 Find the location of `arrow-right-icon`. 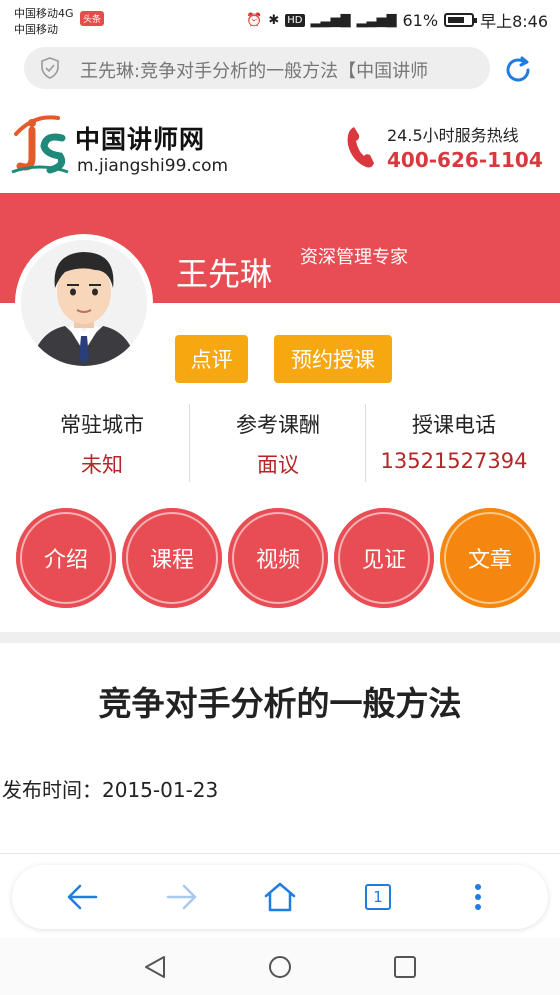

arrow-right-icon is located at coordinates (181, 897).